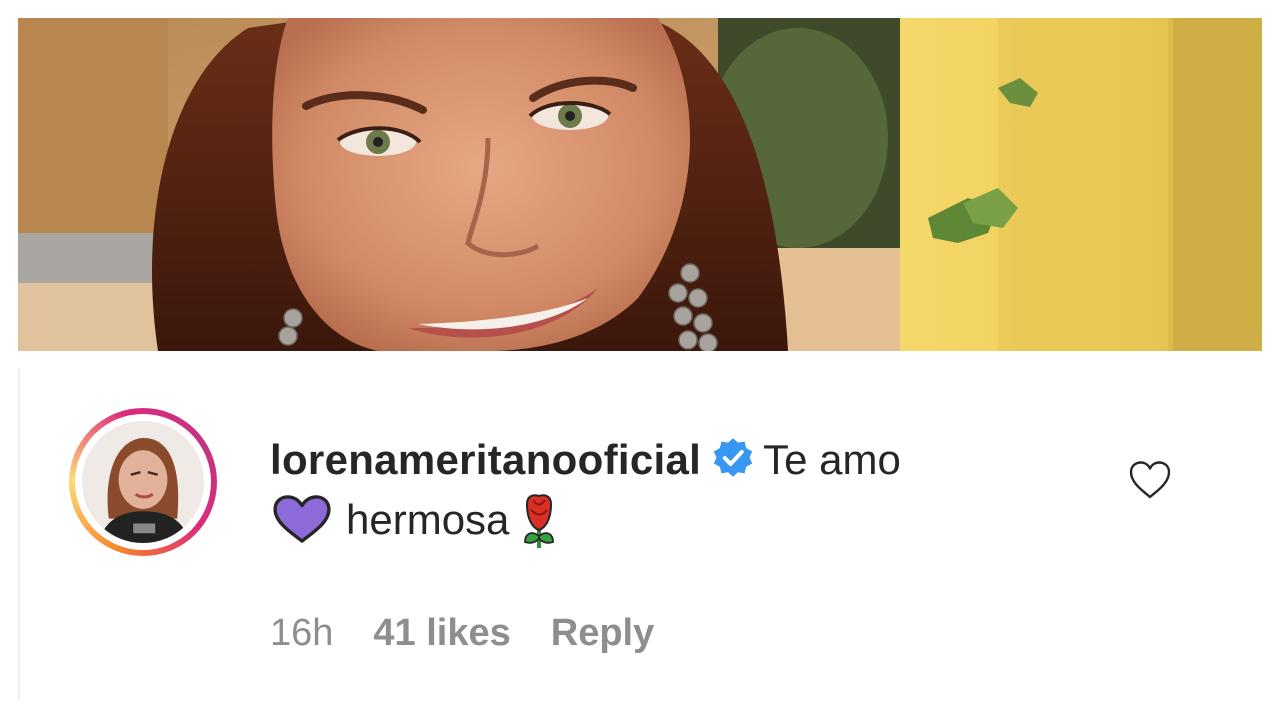 The height and width of the screenshot is (720, 1280). Describe the element at coordinates (602, 633) in the screenshot. I see `reply-button: Reply` at that location.